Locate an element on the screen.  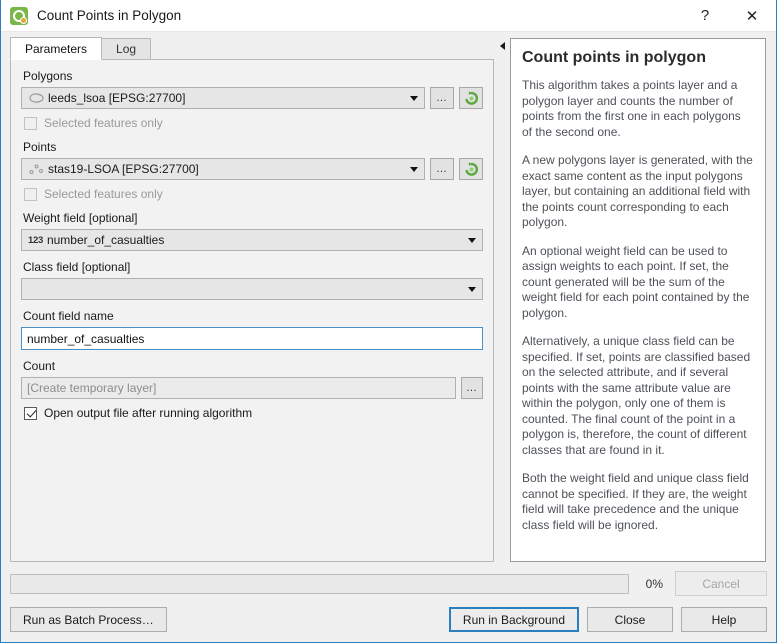
progress-percent-label: 0% is located at coordinates (654, 583).